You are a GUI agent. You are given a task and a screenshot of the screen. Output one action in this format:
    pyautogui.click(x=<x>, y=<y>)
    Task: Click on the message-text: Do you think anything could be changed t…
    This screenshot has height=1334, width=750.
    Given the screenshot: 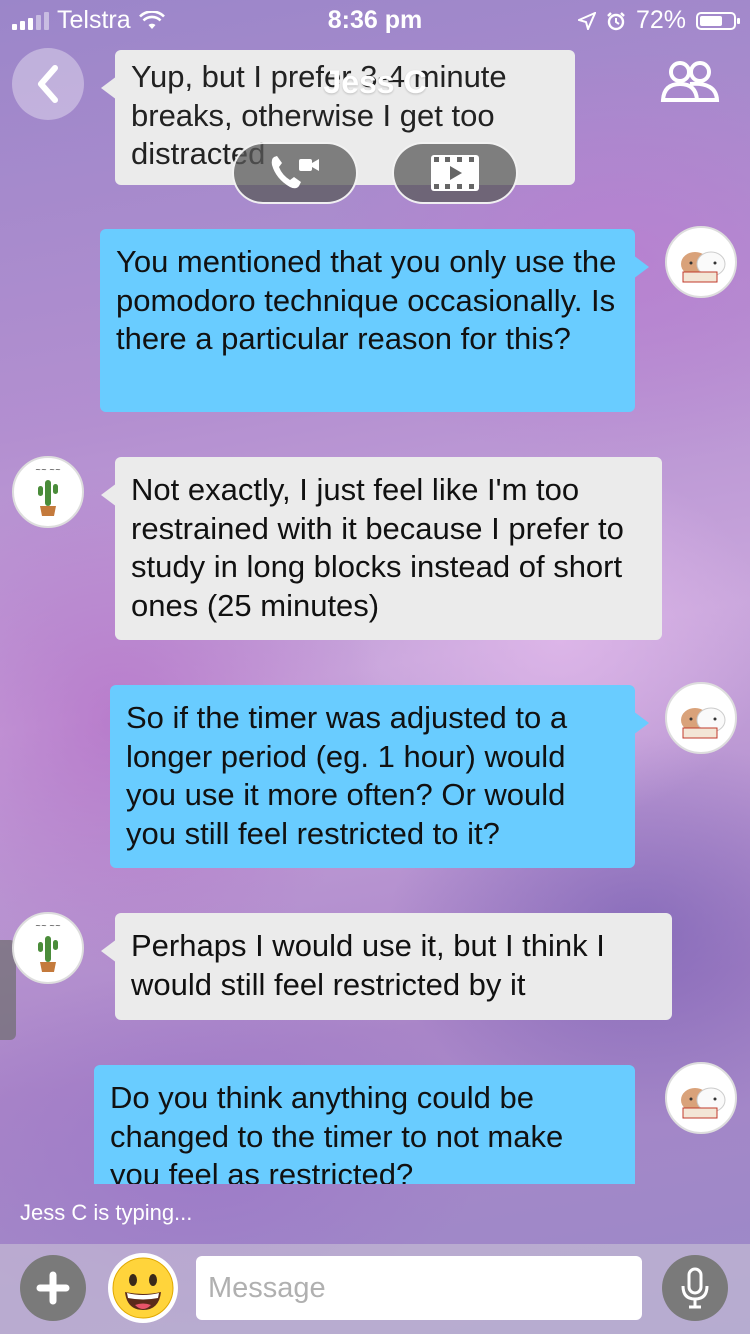 What is the action you would take?
    pyautogui.click(x=337, y=1132)
    